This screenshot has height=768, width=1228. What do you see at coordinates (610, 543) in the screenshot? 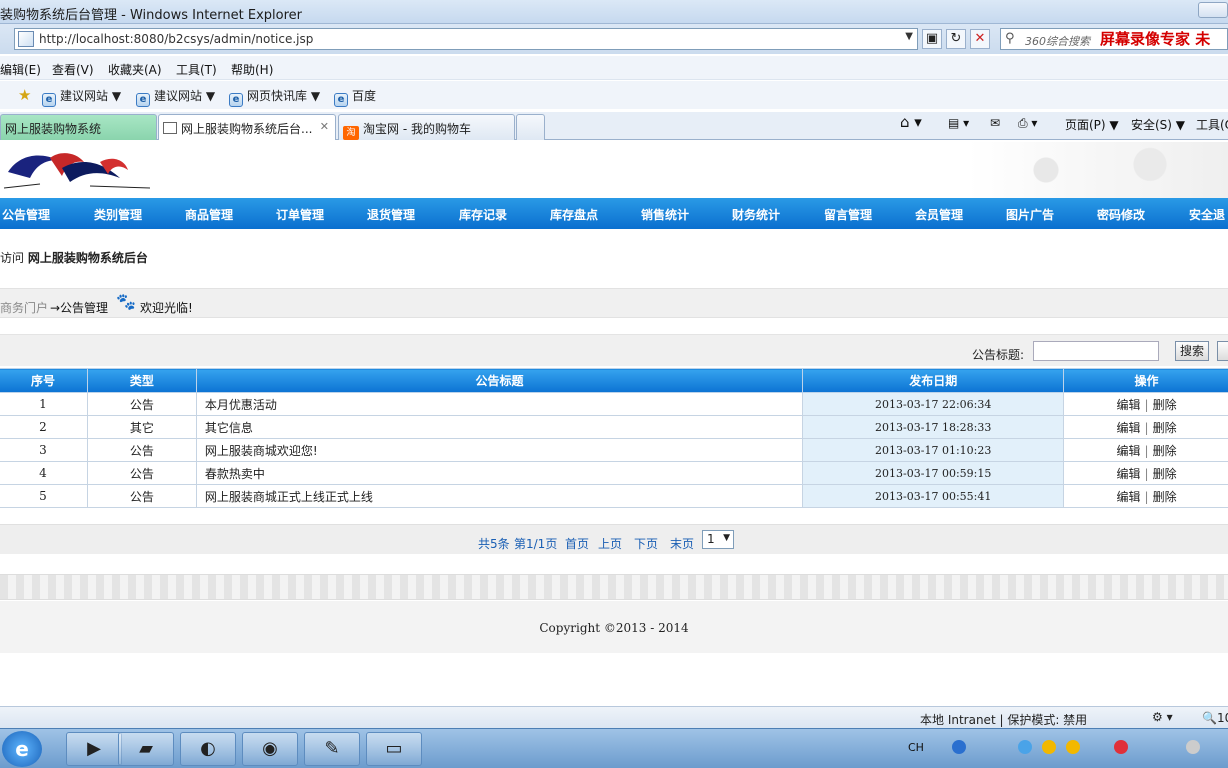
I see `pager-prev: 上页` at bounding box center [610, 543].